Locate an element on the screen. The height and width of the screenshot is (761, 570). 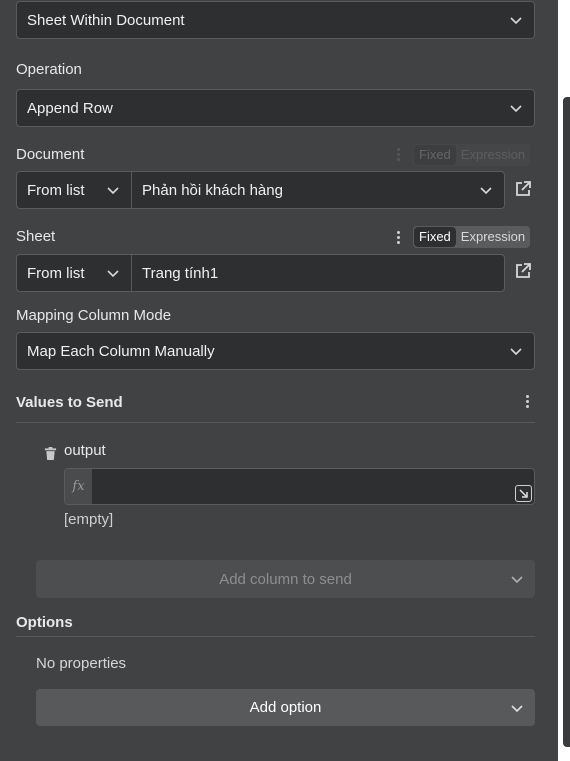
scrollbar-thumb is located at coordinates (566, 422).